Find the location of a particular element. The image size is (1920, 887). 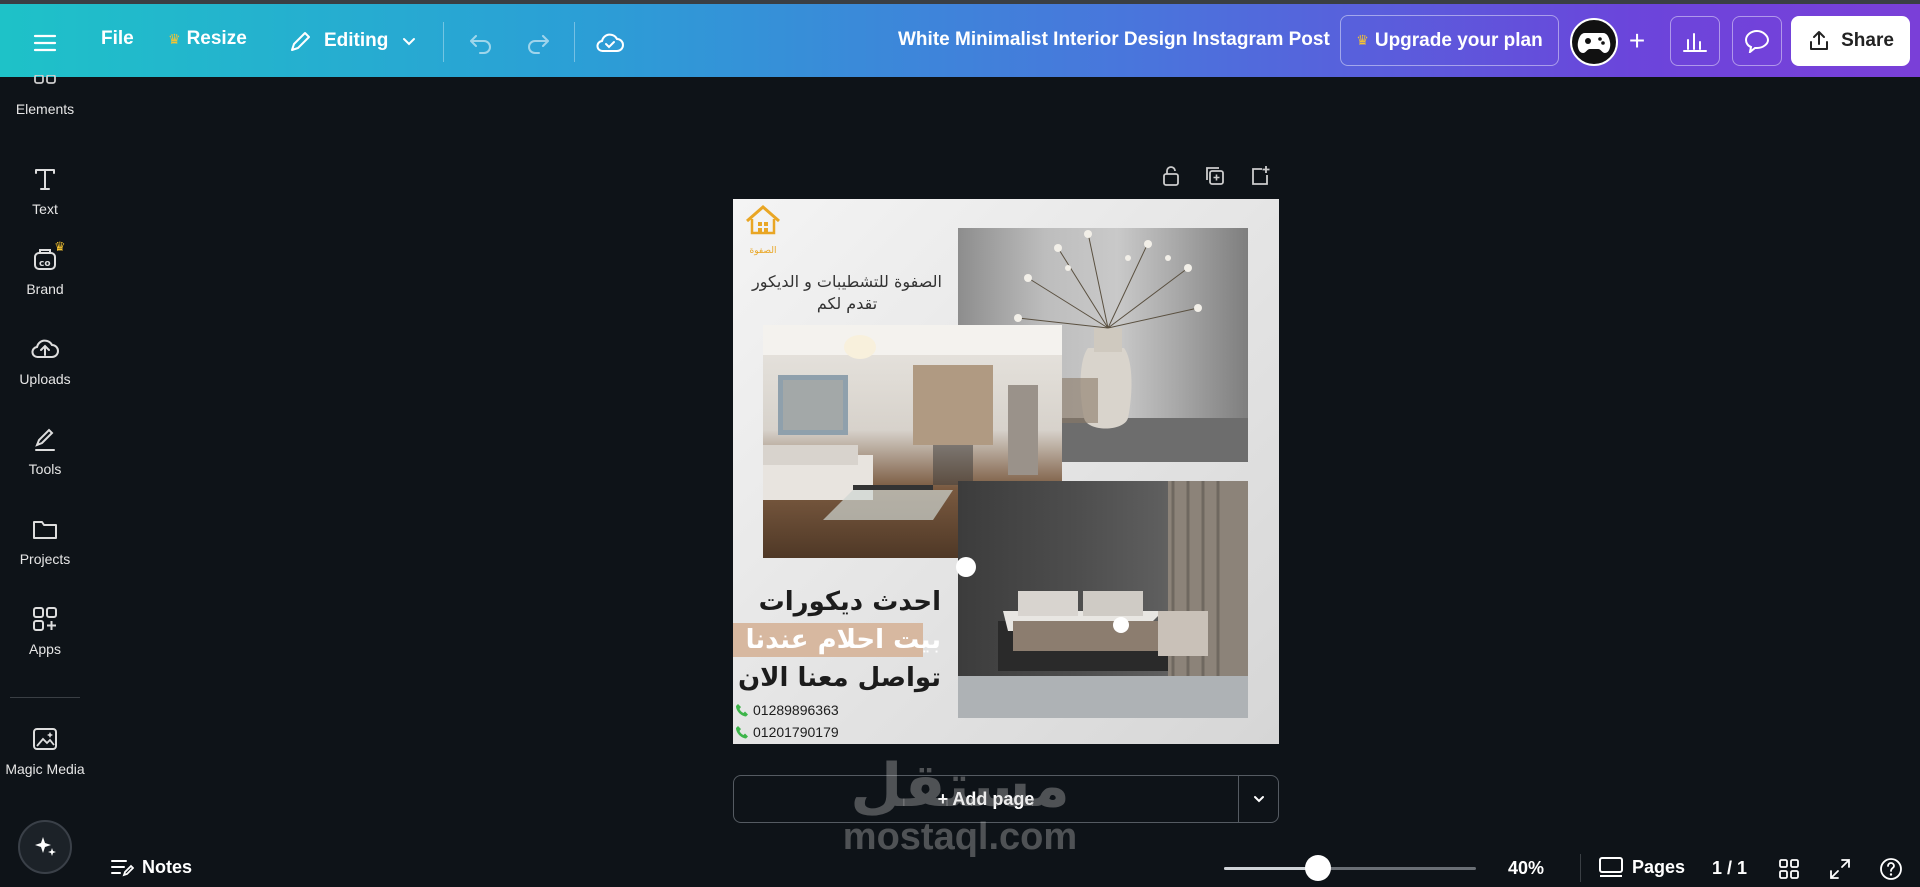

bar-chart-icon is located at coordinates (1695, 42).